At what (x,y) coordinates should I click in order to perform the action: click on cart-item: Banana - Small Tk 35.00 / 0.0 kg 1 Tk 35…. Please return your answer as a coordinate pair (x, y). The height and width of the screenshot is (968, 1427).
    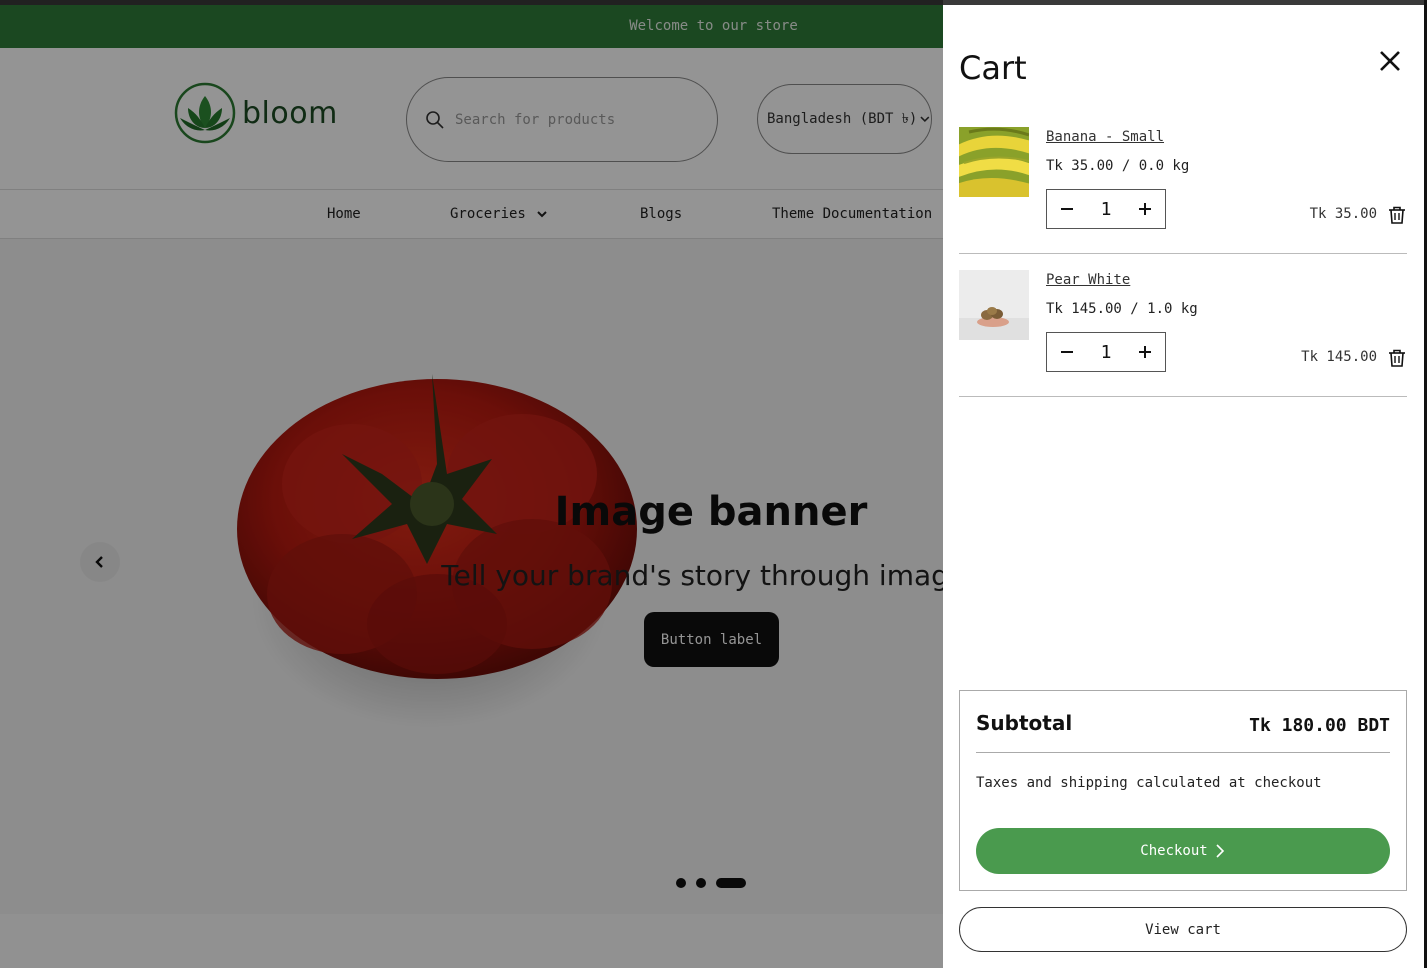
    Looking at the image, I should click on (1183, 190).